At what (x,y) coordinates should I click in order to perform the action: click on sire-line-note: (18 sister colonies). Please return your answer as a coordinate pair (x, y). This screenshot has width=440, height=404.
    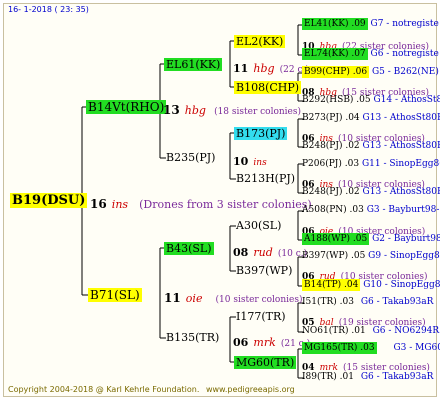
    Looking at the image, I should click on (257, 112).